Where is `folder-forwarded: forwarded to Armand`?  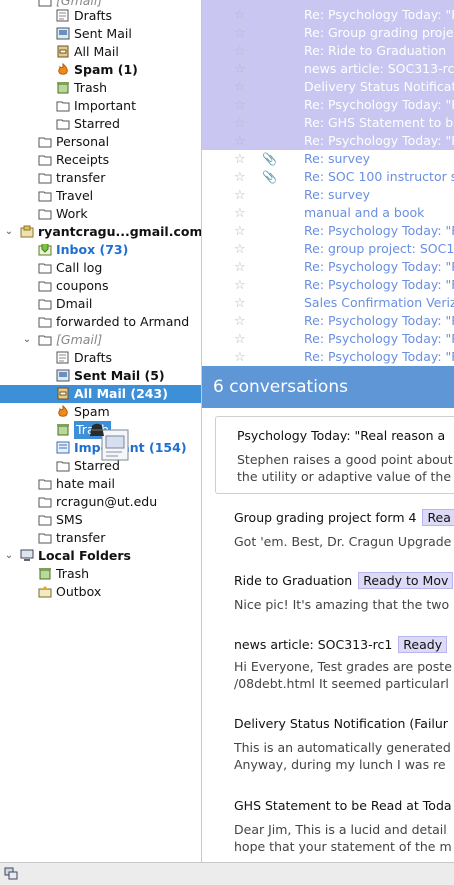 folder-forwarded: forwarded to Armand is located at coordinates (100, 322).